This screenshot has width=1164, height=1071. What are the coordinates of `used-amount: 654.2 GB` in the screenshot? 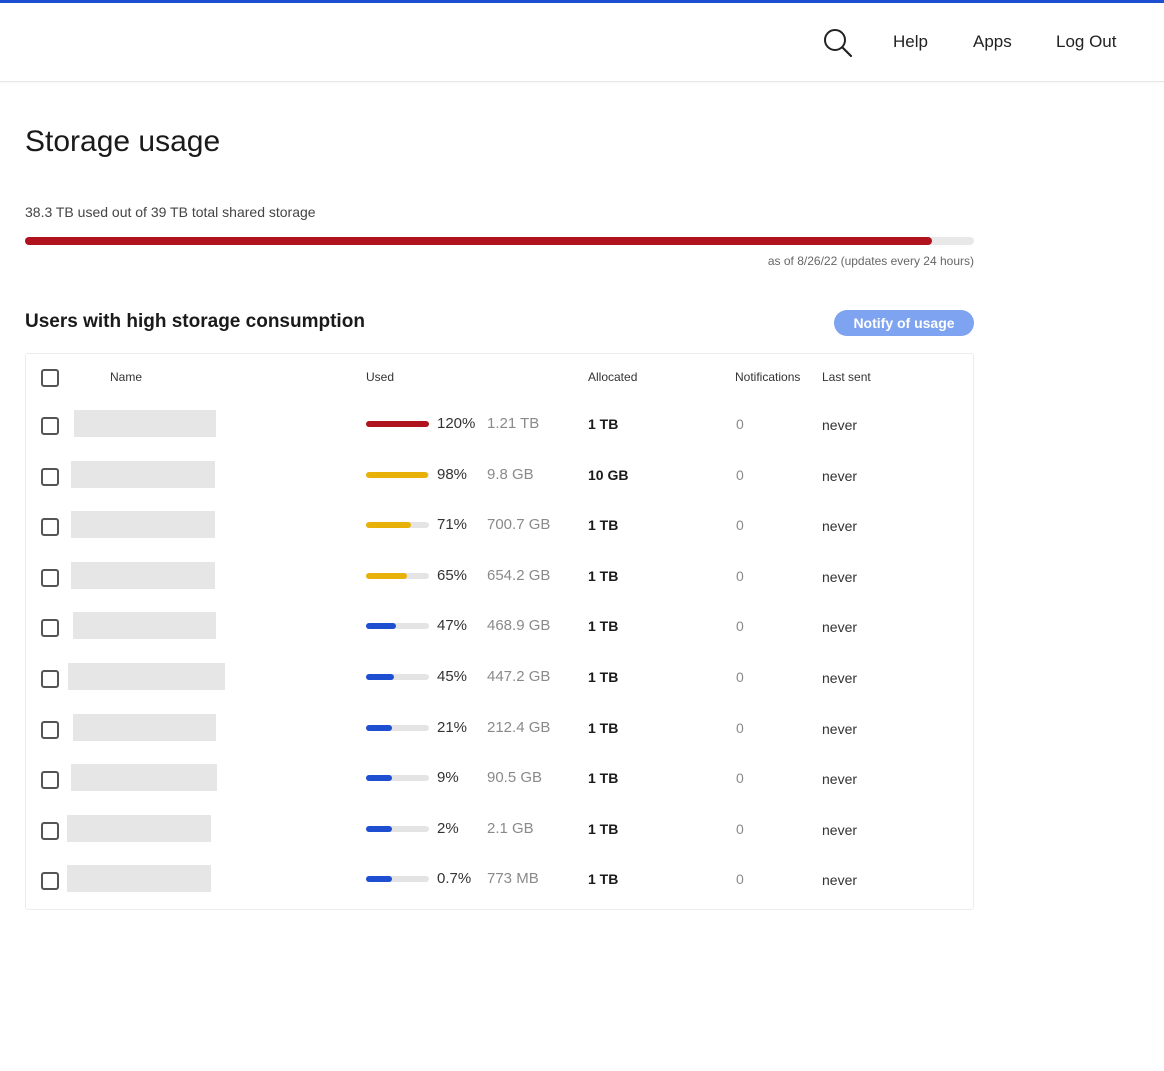 It's located at (519, 575).